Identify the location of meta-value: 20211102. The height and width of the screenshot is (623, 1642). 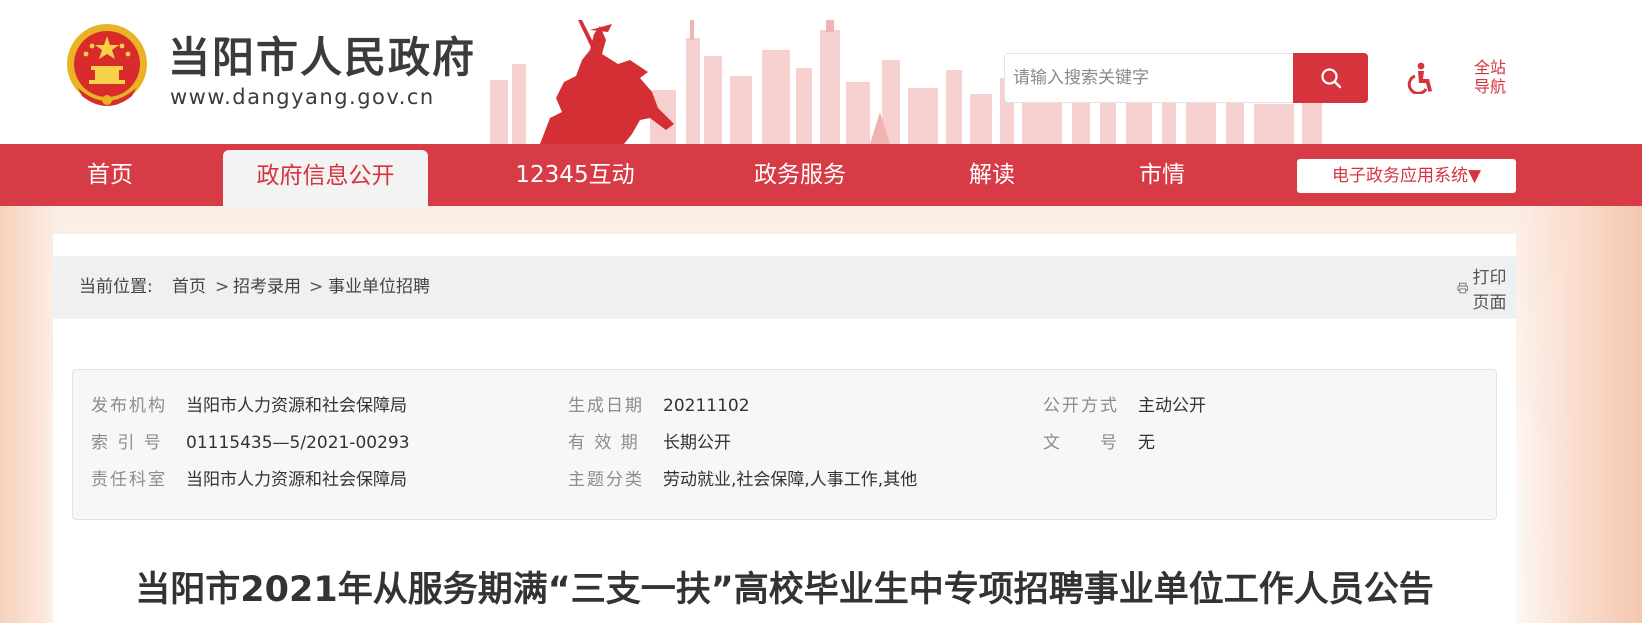
(706, 406).